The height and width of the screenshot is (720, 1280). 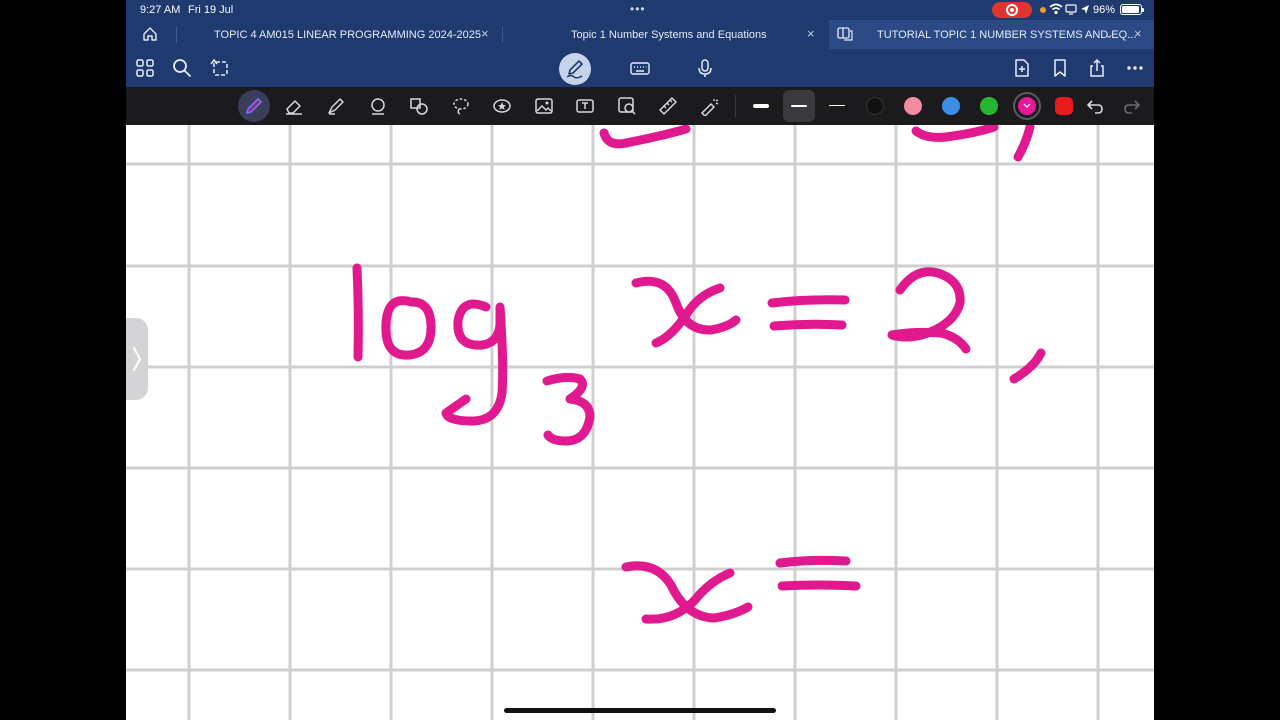 I want to click on stroke-fine-button, so click(x=837, y=106).